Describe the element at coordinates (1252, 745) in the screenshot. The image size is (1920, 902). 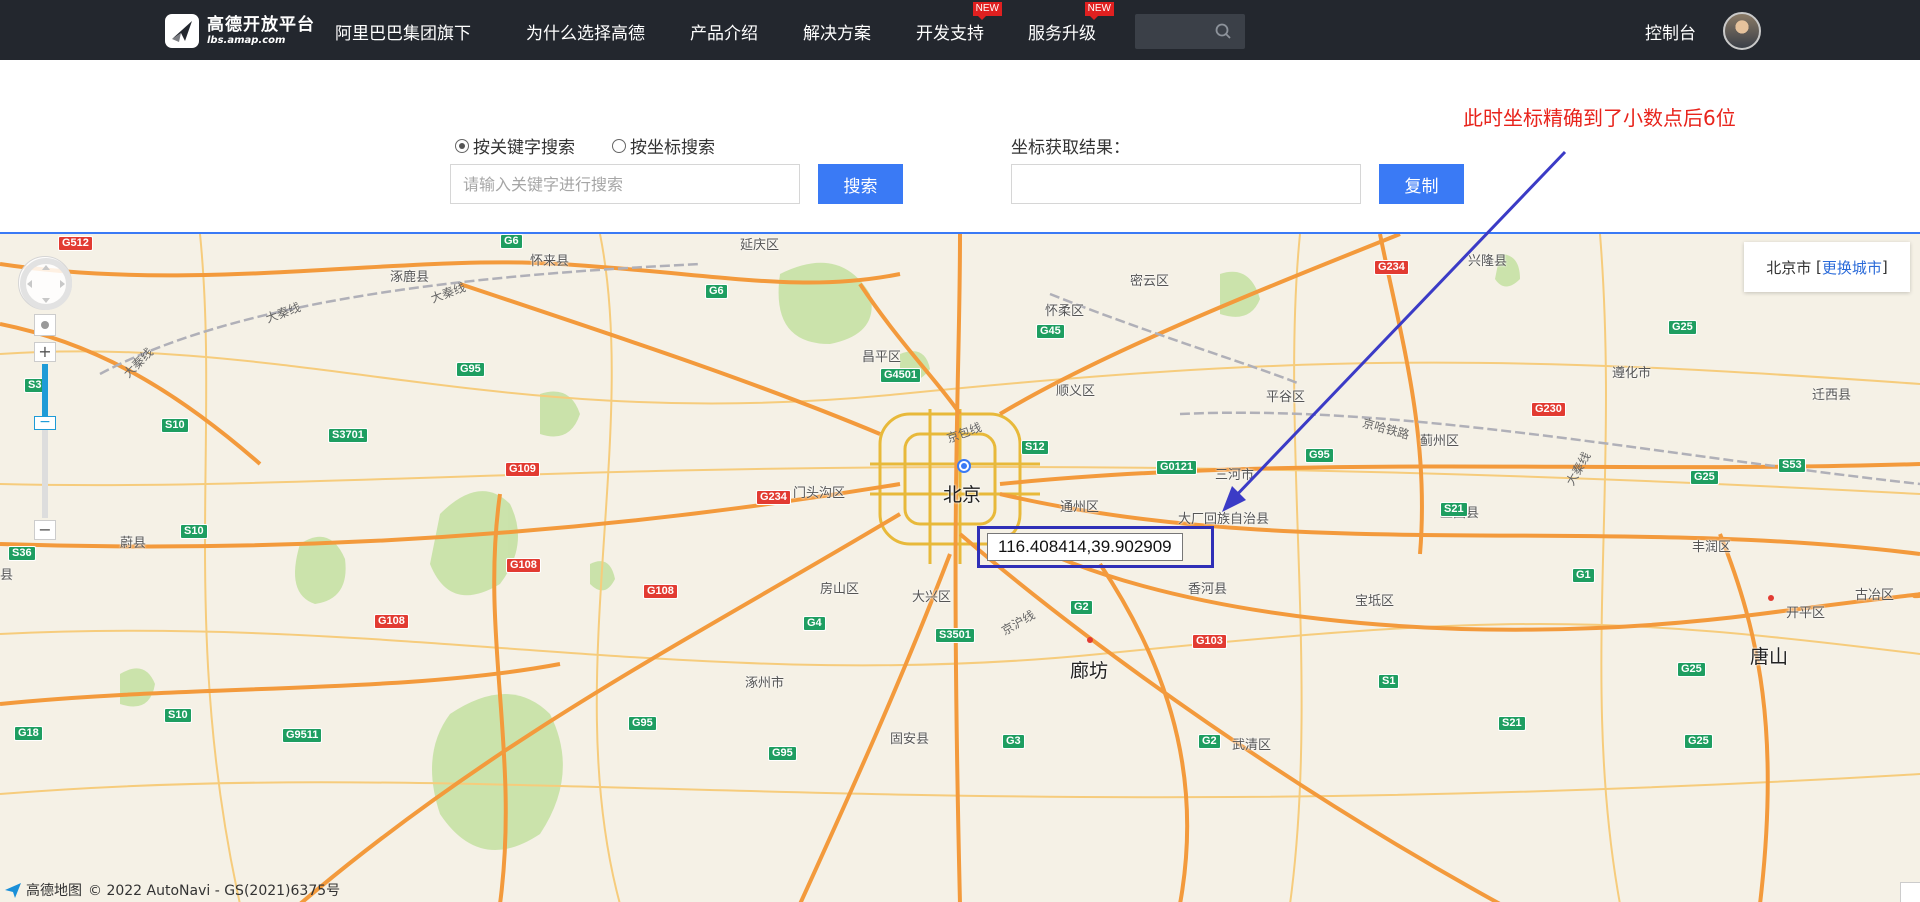
I see `map-place-label: 武清区` at that location.